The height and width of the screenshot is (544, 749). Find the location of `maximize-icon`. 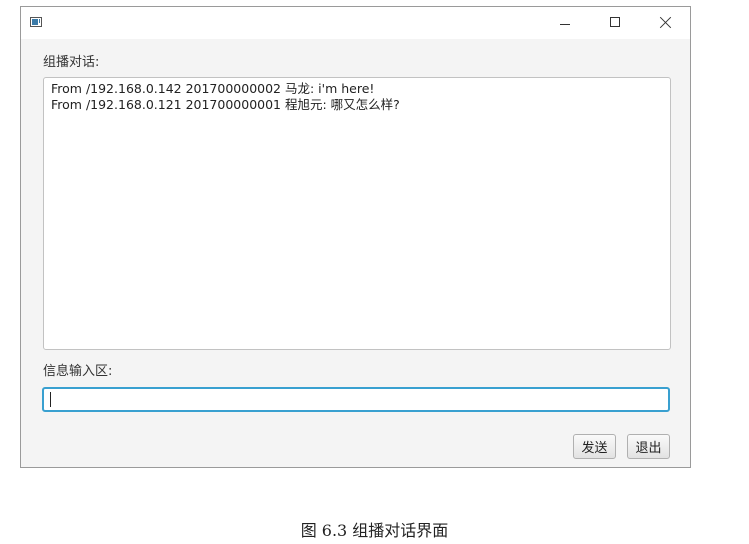

maximize-icon is located at coordinates (615, 22).